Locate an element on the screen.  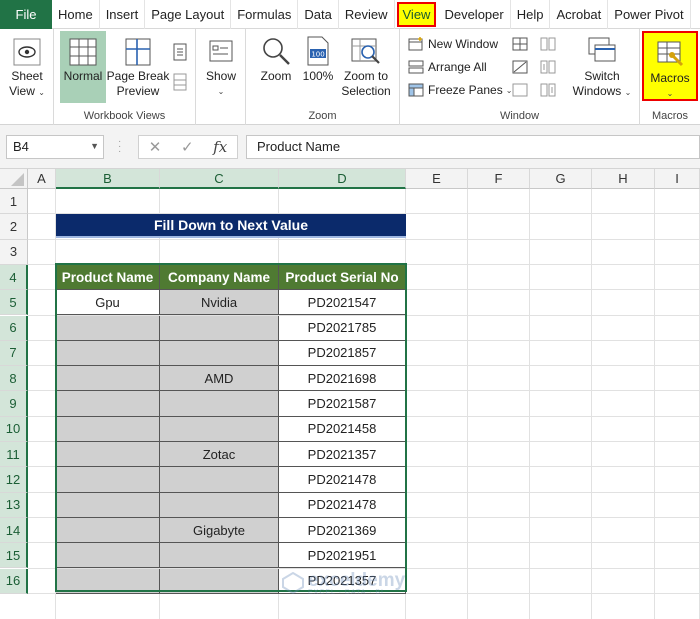
enter-icon: ✓ is located at coordinates (187, 147).